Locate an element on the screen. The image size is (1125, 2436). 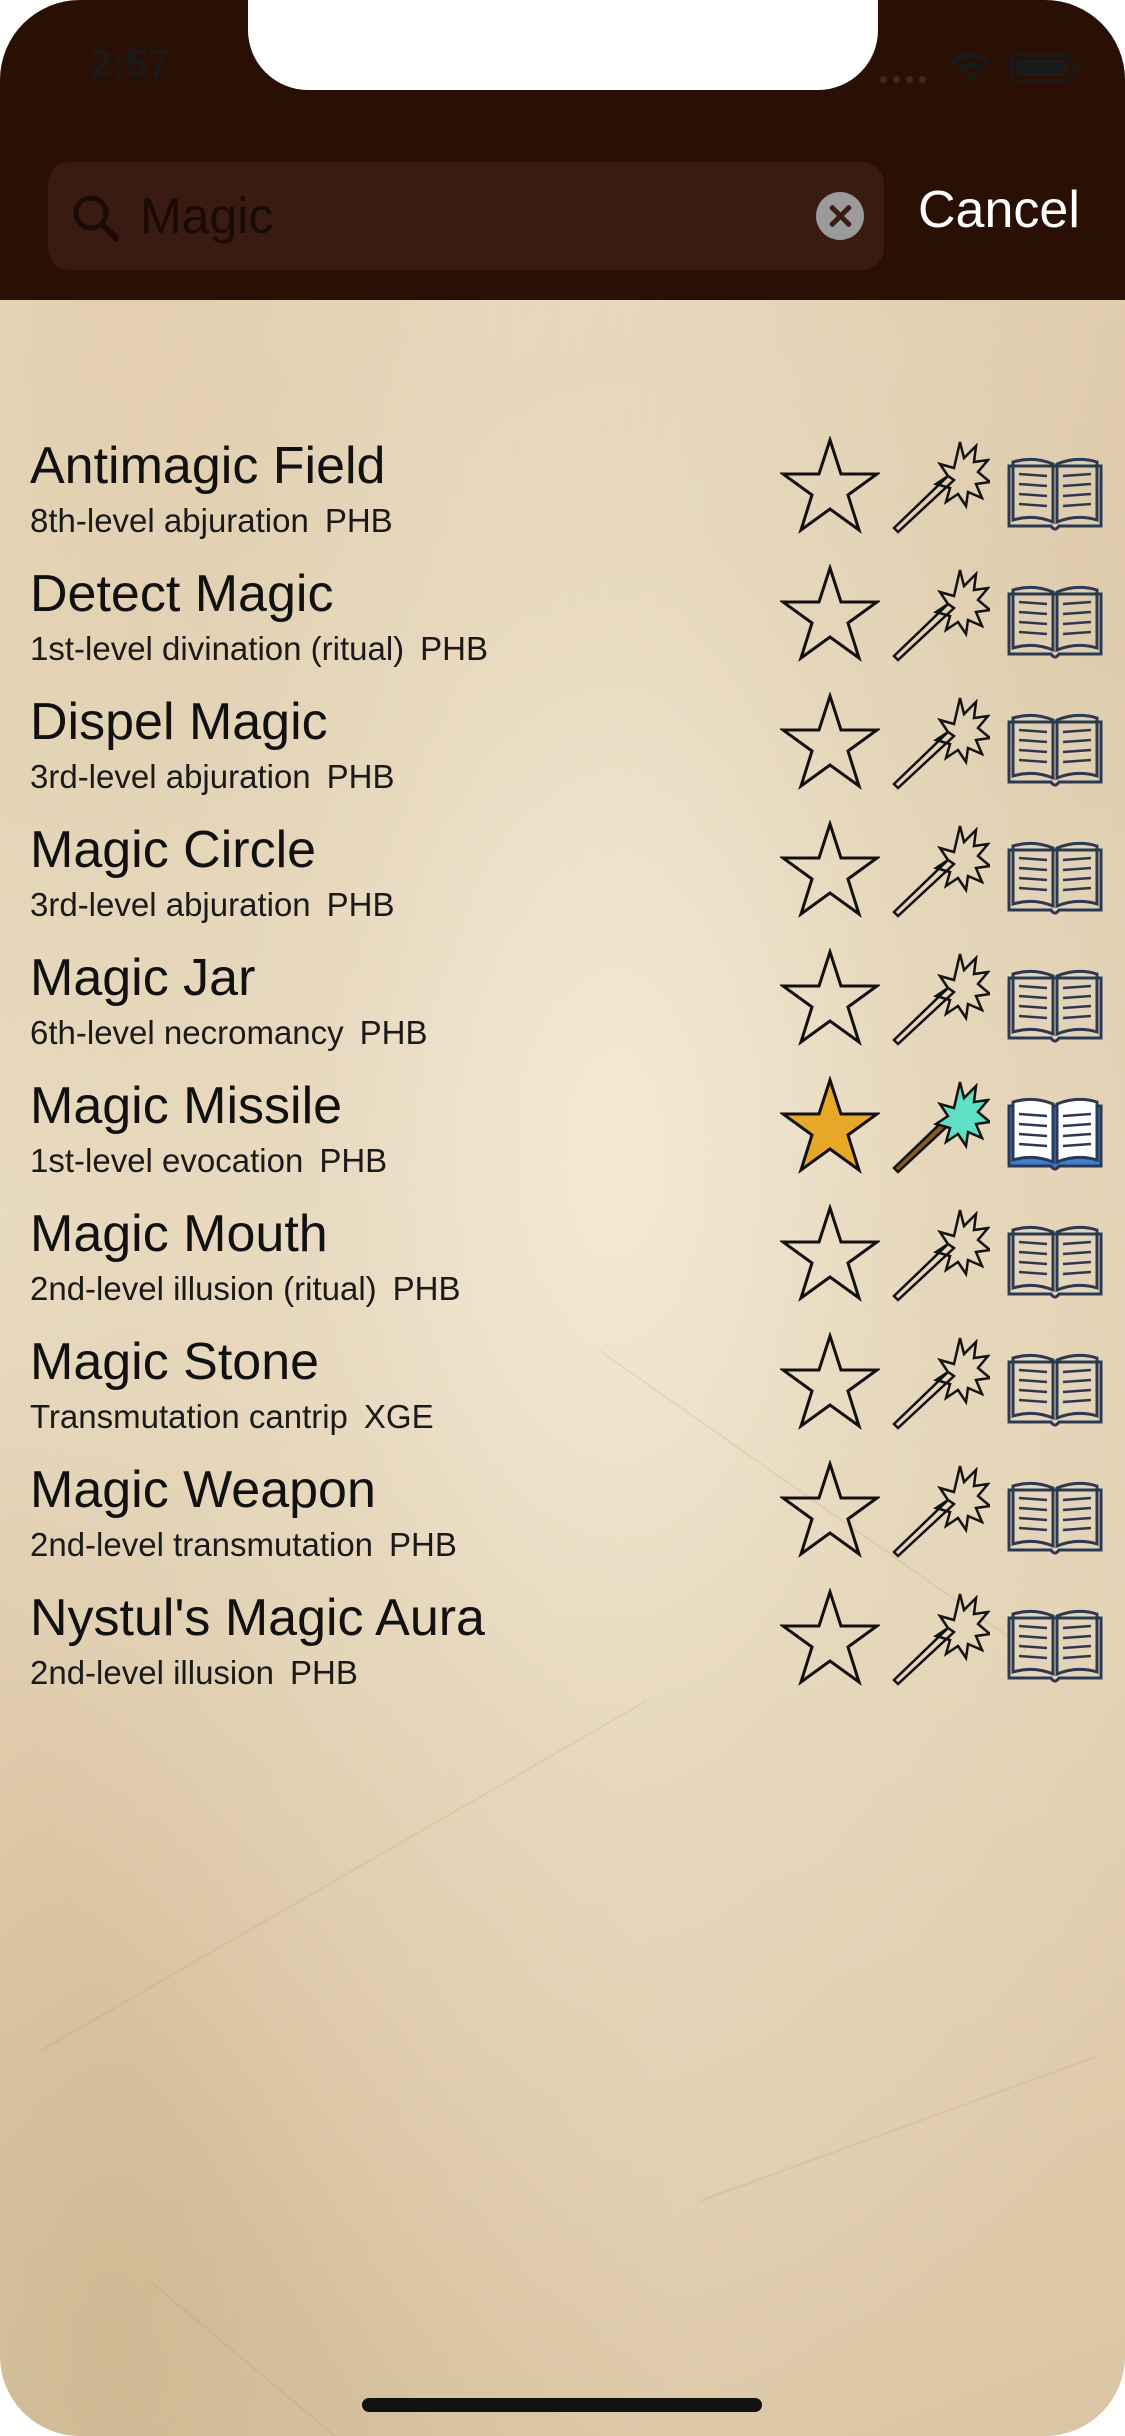
spell-row: Magic Weapon 2nd-level transmutation PHB is located at coordinates (562, 1524).